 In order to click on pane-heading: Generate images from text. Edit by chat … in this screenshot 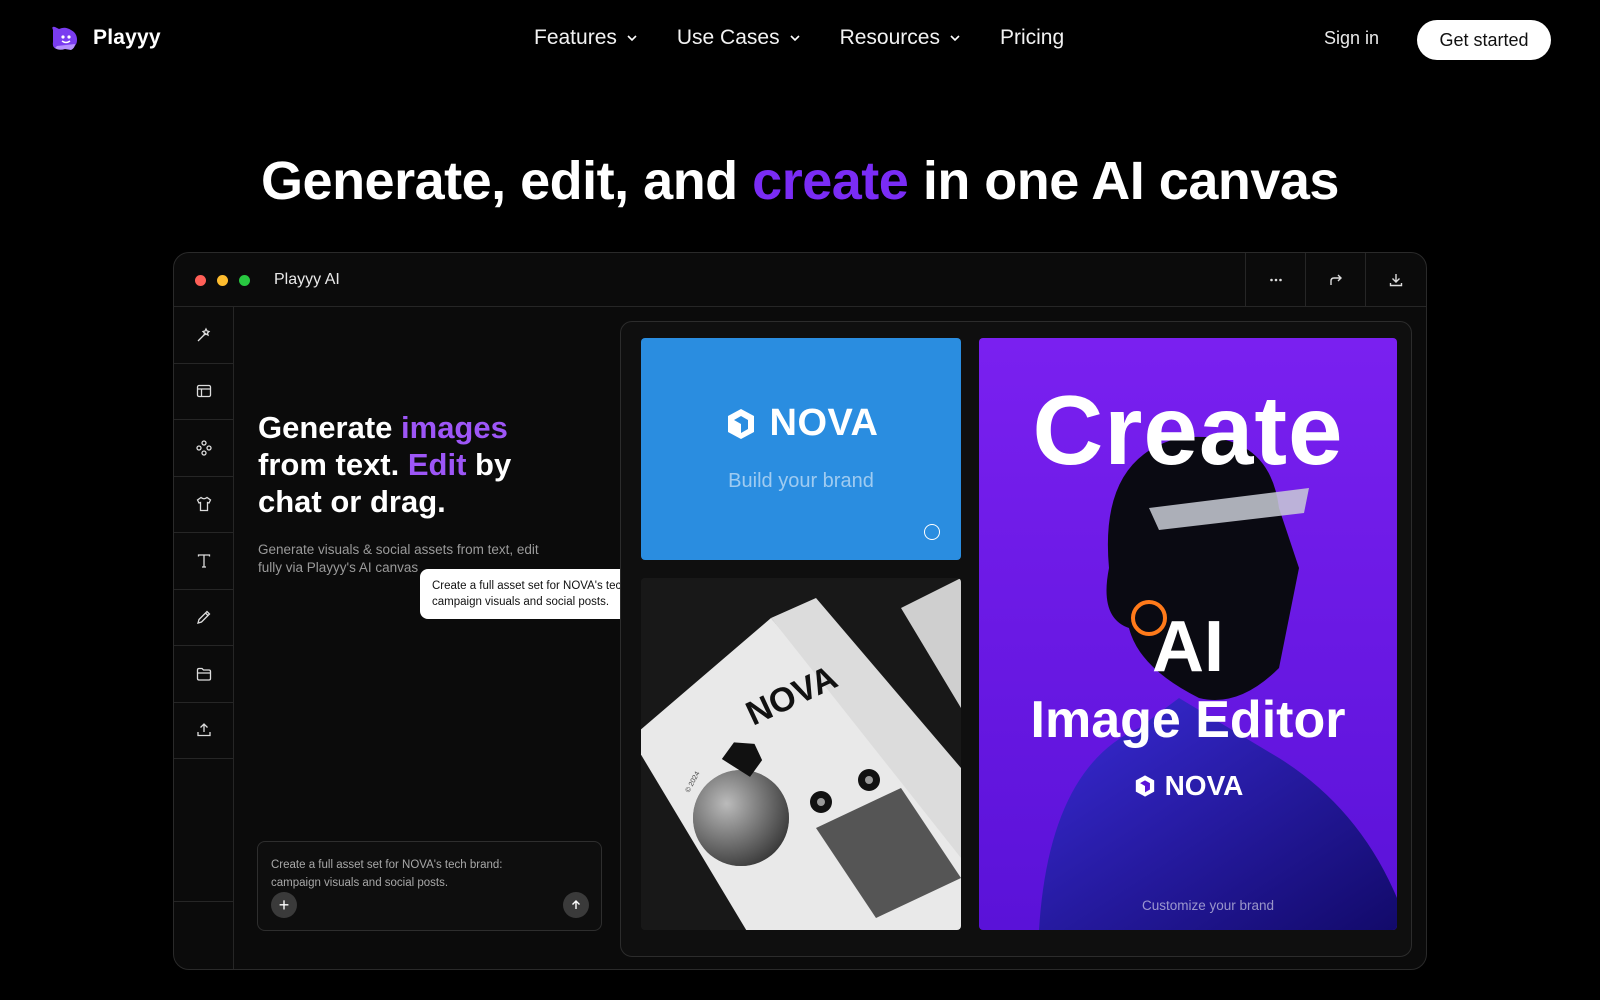, I will do `click(428, 464)`.